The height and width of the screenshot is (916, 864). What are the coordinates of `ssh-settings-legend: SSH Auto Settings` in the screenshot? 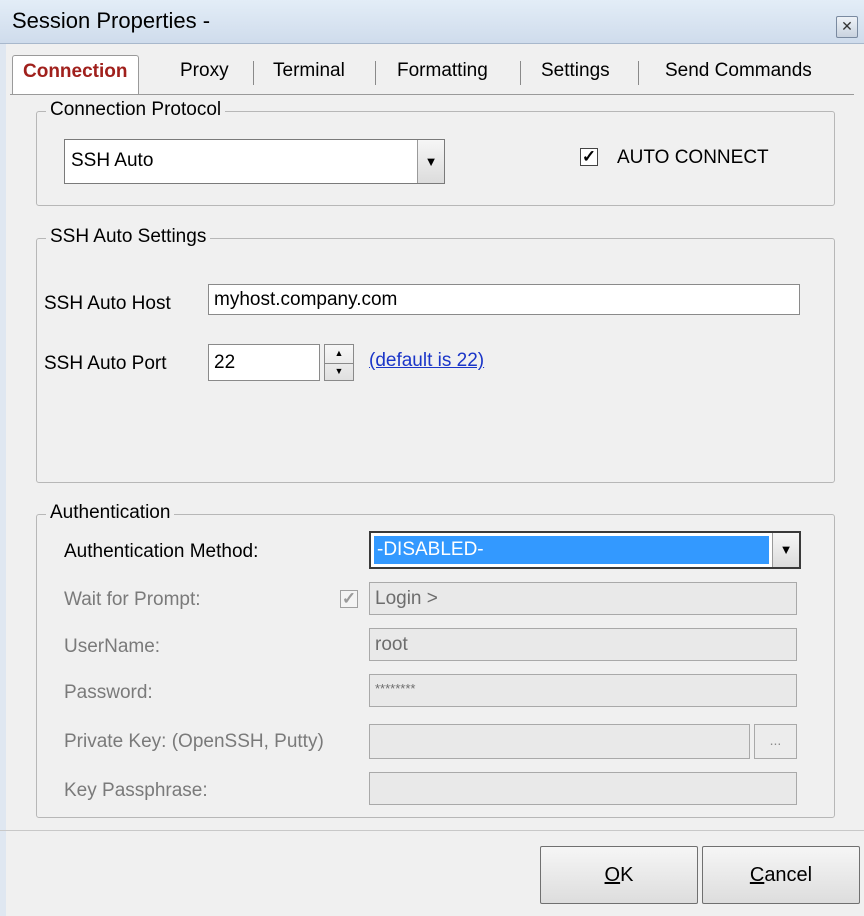 It's located at (128, 237).